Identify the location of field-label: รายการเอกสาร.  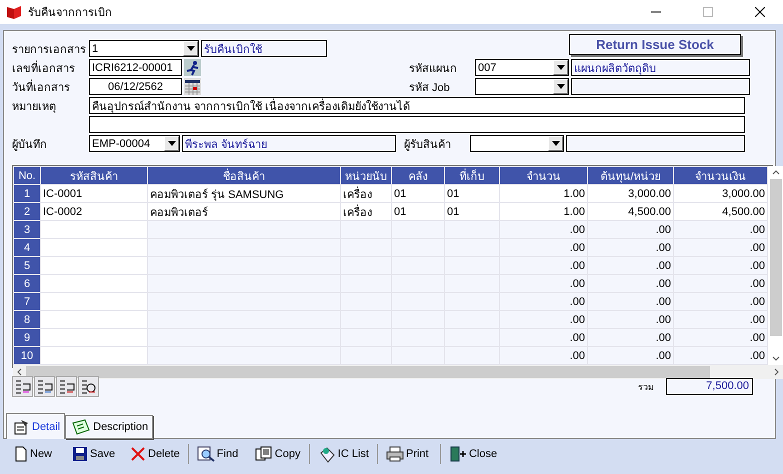
(49, 50).